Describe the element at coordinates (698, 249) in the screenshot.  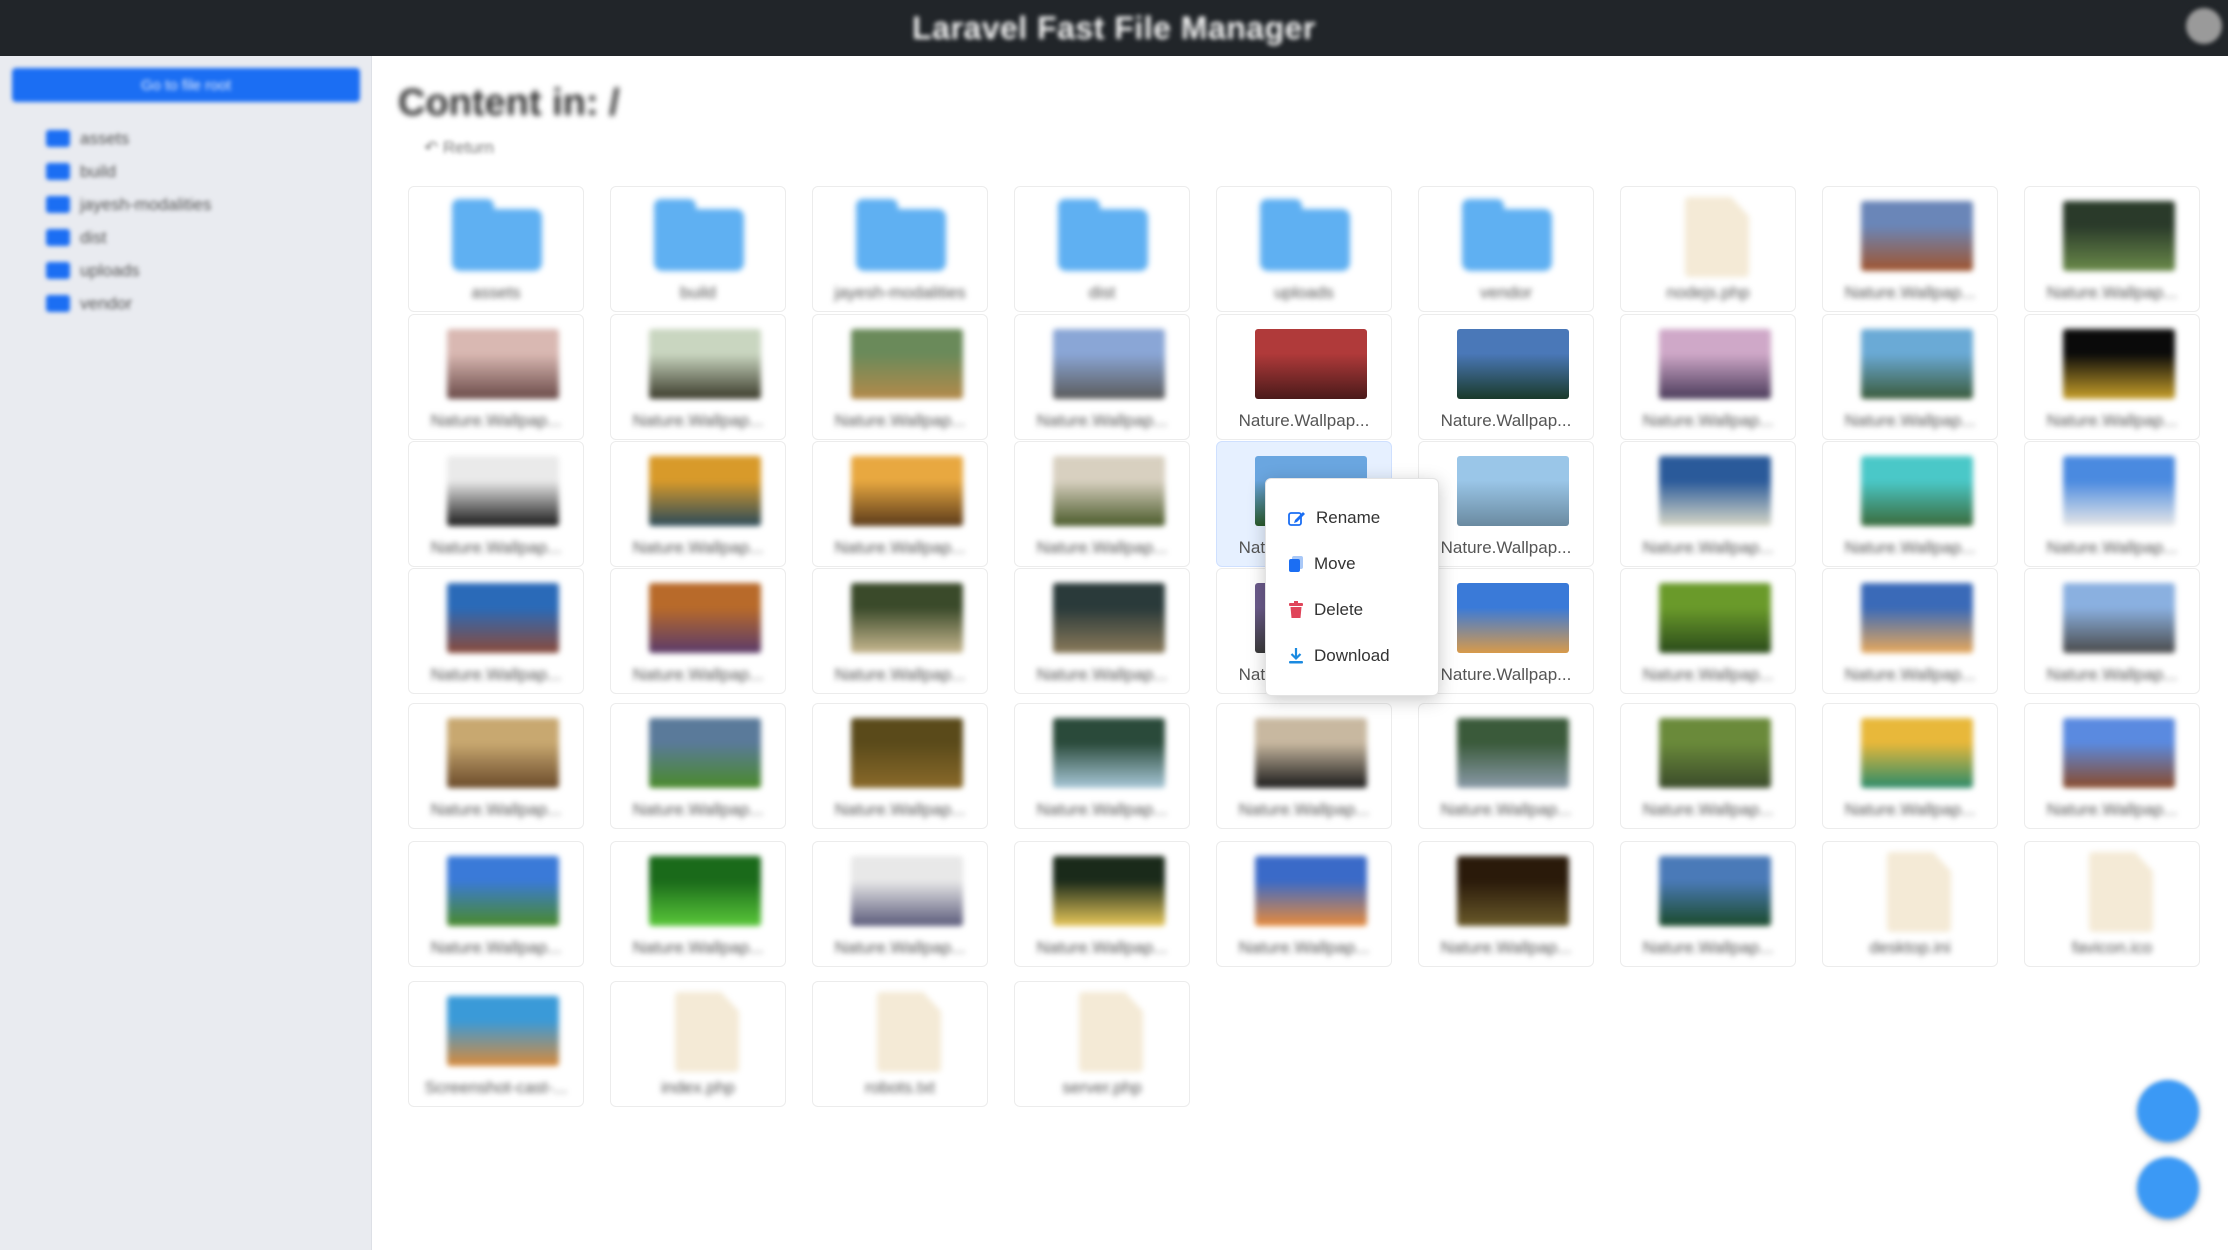
I see `folder-item: build` at that location.